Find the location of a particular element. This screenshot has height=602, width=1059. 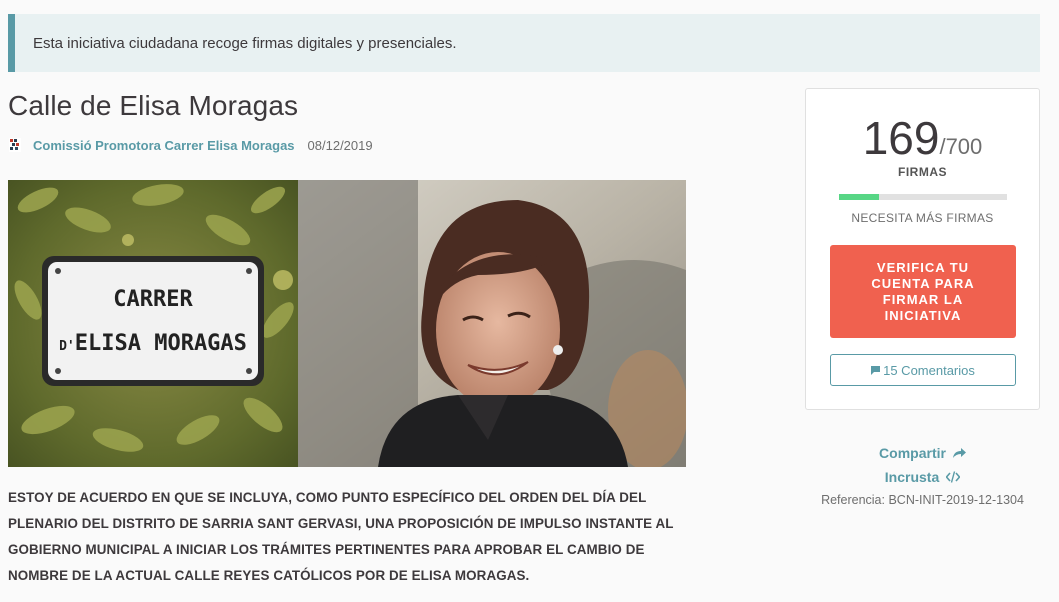

signature-count: 169/700 is located at coordinates (922, 138).